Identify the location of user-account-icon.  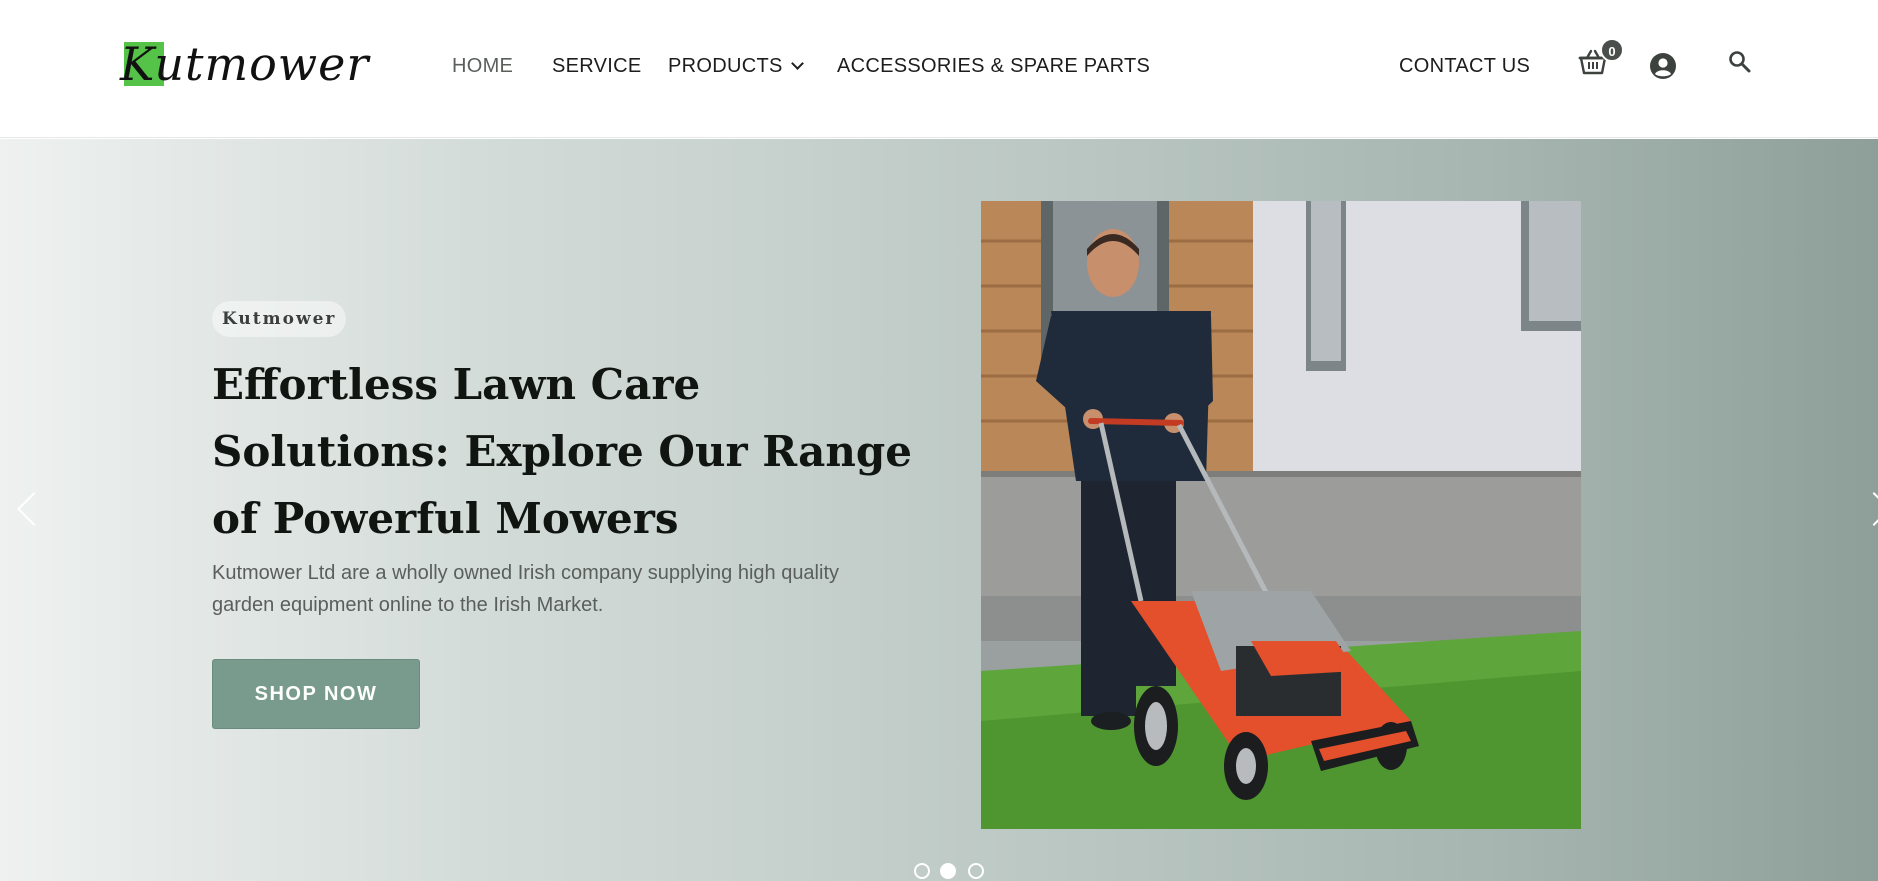
(1663, 66).